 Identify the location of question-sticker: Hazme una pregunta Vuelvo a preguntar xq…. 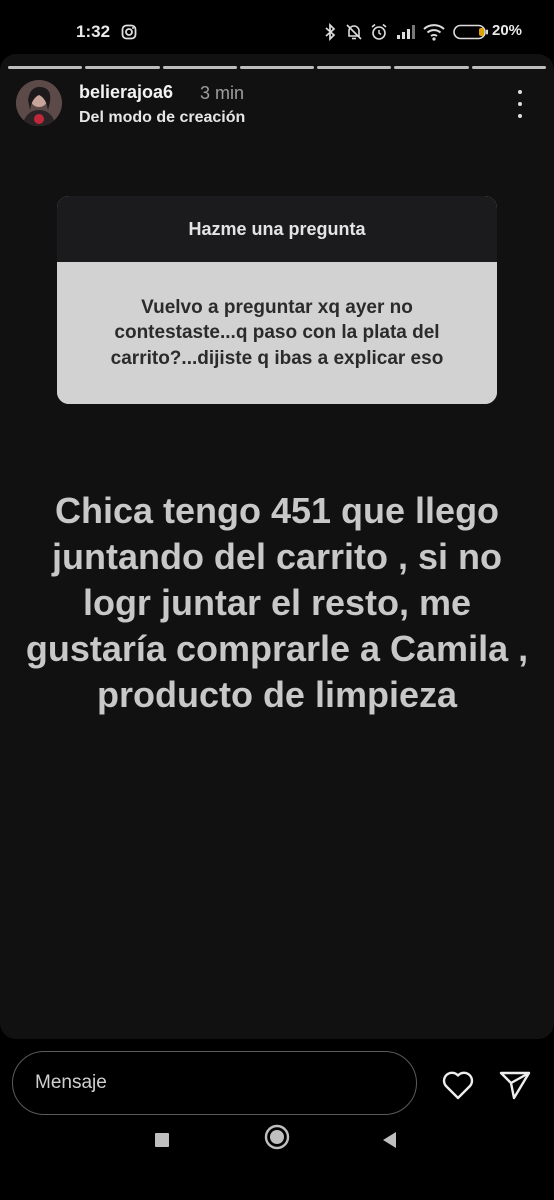
(277, 300).